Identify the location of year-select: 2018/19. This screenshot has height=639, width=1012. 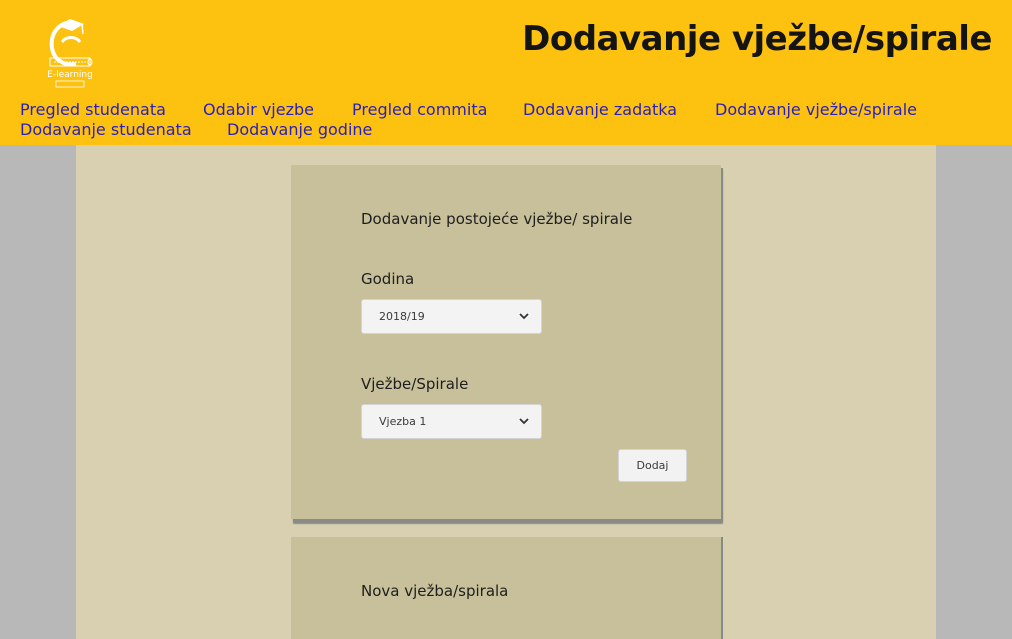
(451, 316).